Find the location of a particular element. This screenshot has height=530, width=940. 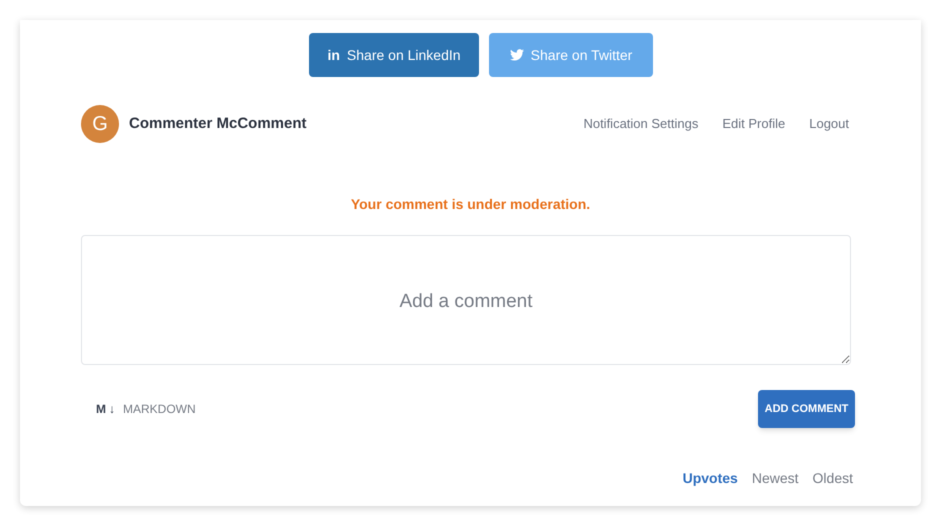

moderation-notice: Your comment is under moderation. is located at coordinates (470, 204).